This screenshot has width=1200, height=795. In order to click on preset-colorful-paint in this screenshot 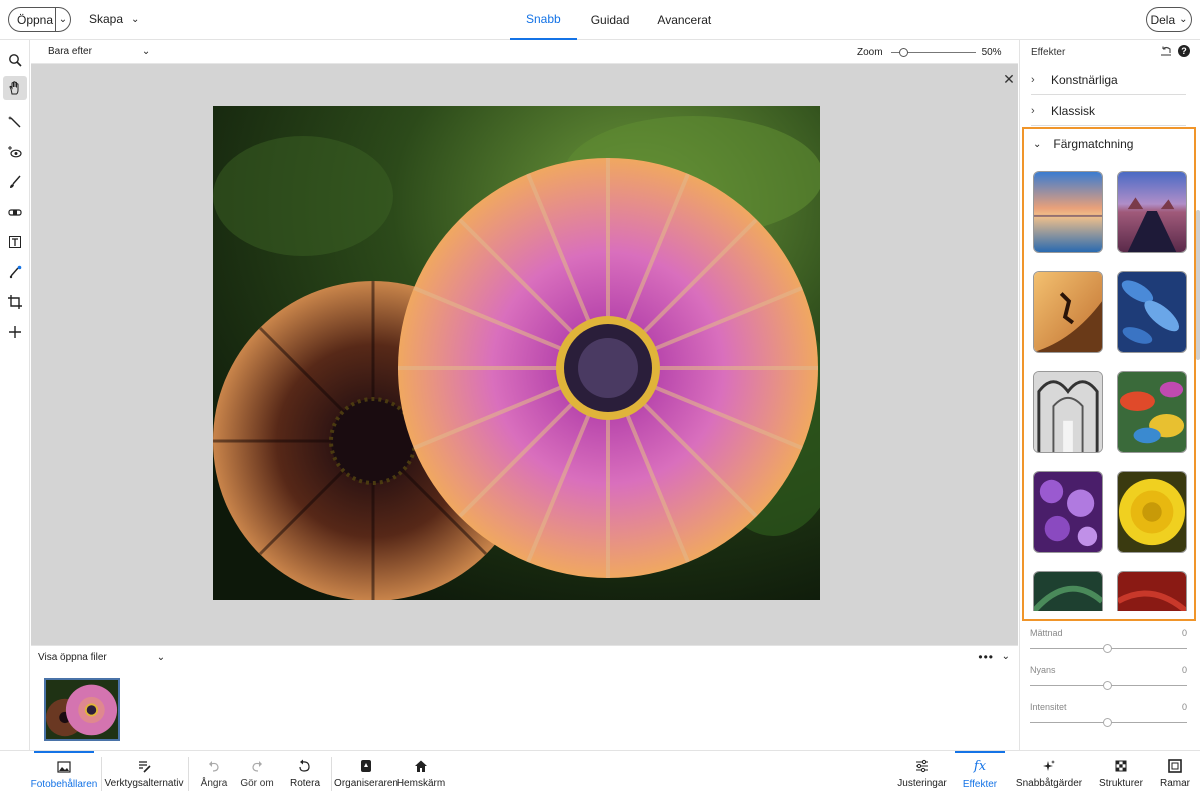, I will do `click(1152, 412)`.